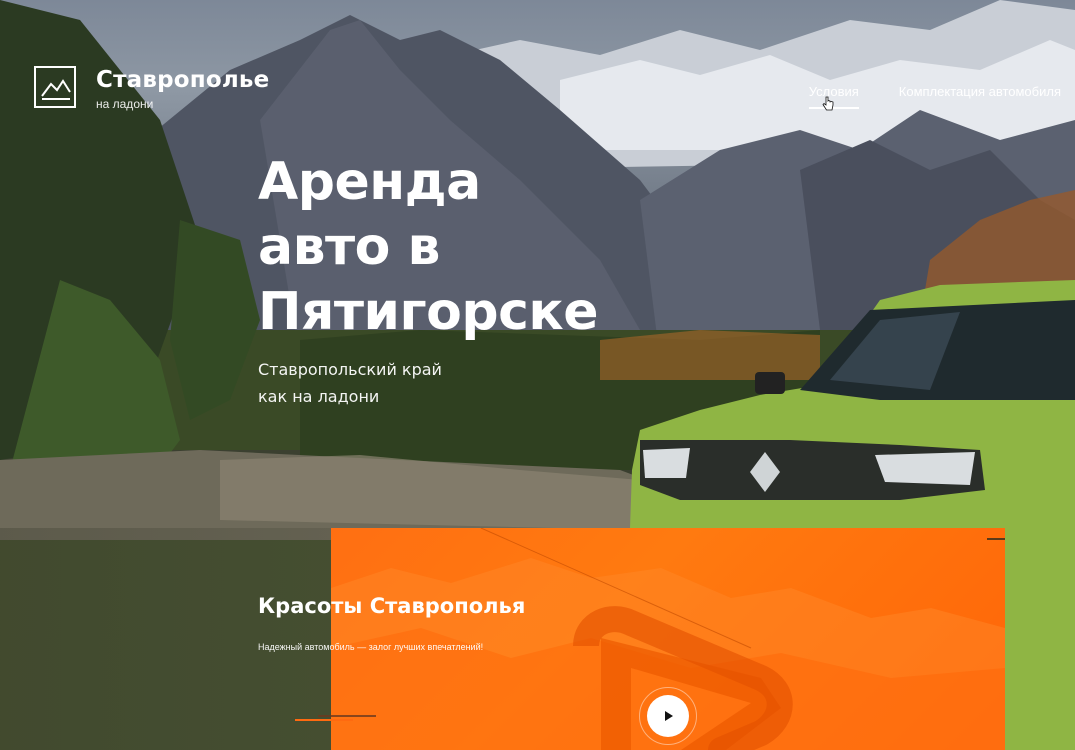 The width and height of the screenshot is (1075, 750). What do you see at coordinates (350, 369) in the screenshot?
I see `hero-subtitle-line: Ставропольский край` at bounding box center [350, 369].